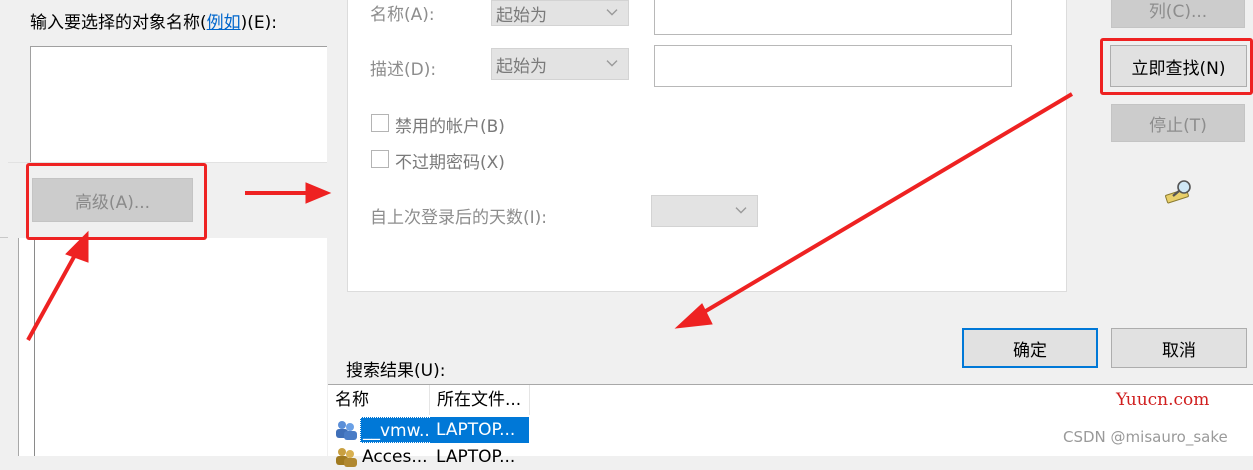  I want to click on cancel-button: 取消, so click(1179, 348).